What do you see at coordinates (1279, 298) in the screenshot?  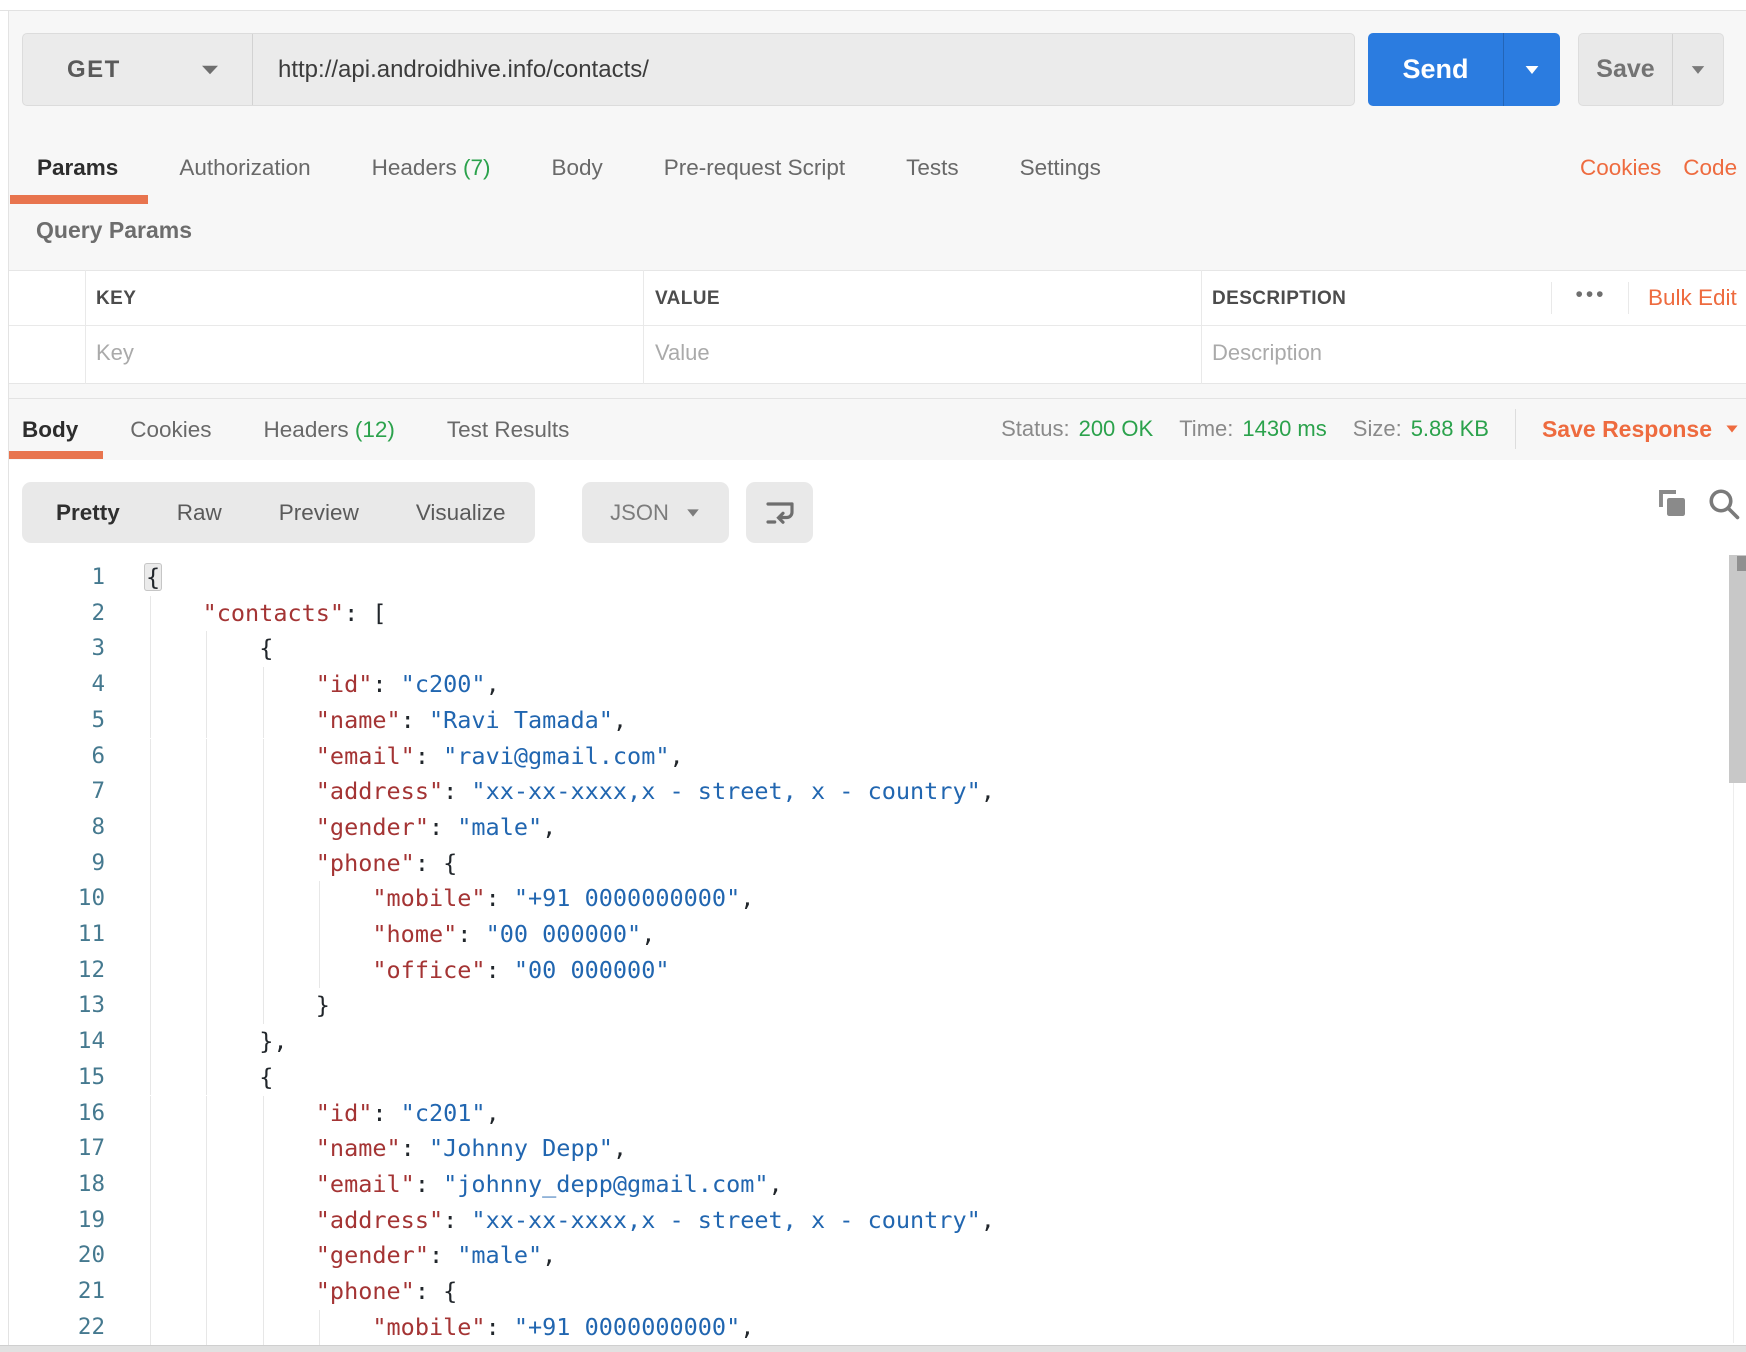 I see `column-header-description: DESCRIPTION` at bounding box center [1279, 298].